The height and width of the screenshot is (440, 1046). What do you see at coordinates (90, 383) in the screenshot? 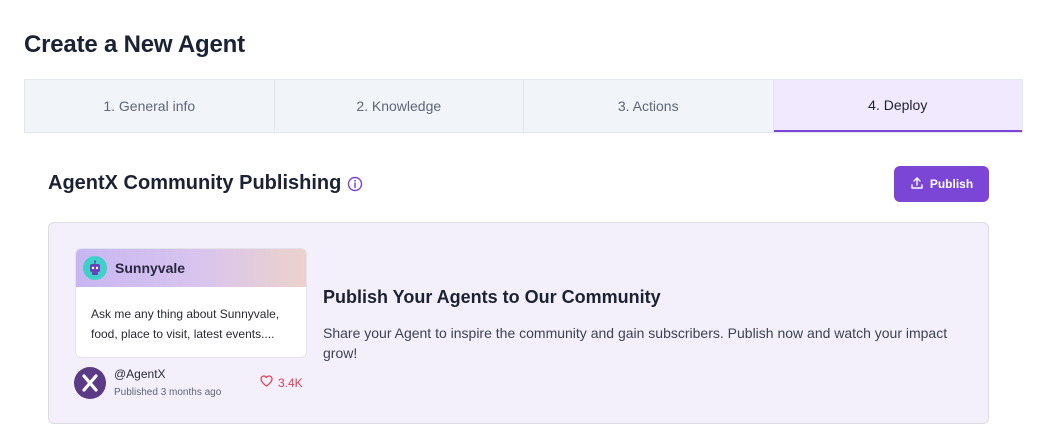
I see `agentx-logo-avatar` at bounding box center [90, 383].